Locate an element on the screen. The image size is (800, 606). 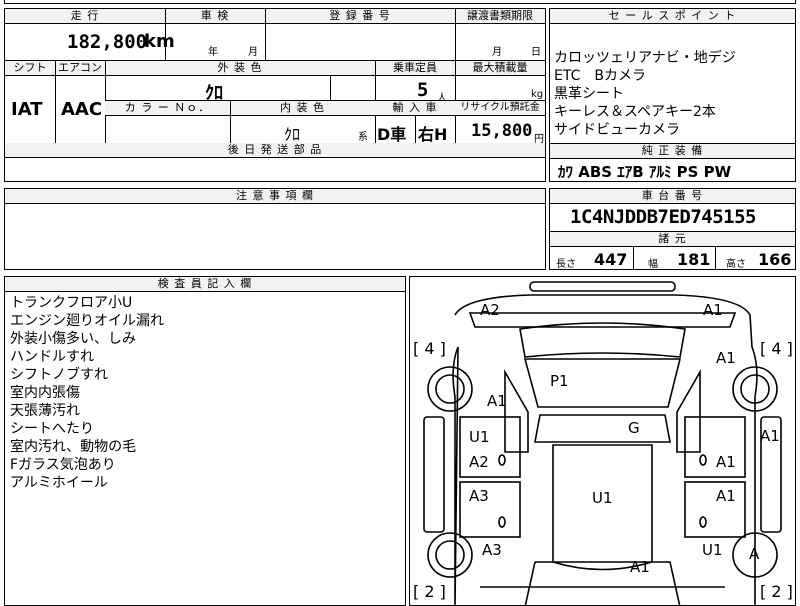
shaken-year-unit: 年 is located at coordinates (213, 52).